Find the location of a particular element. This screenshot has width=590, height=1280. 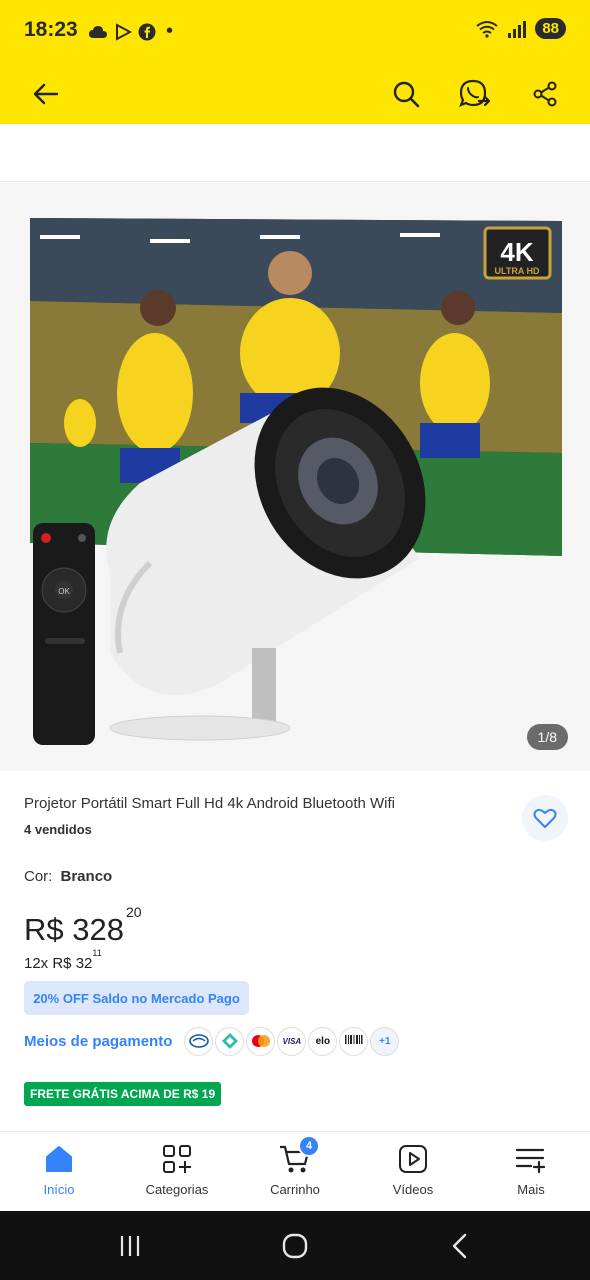

elo-icon: elo is located at coordinates (323, 1041).